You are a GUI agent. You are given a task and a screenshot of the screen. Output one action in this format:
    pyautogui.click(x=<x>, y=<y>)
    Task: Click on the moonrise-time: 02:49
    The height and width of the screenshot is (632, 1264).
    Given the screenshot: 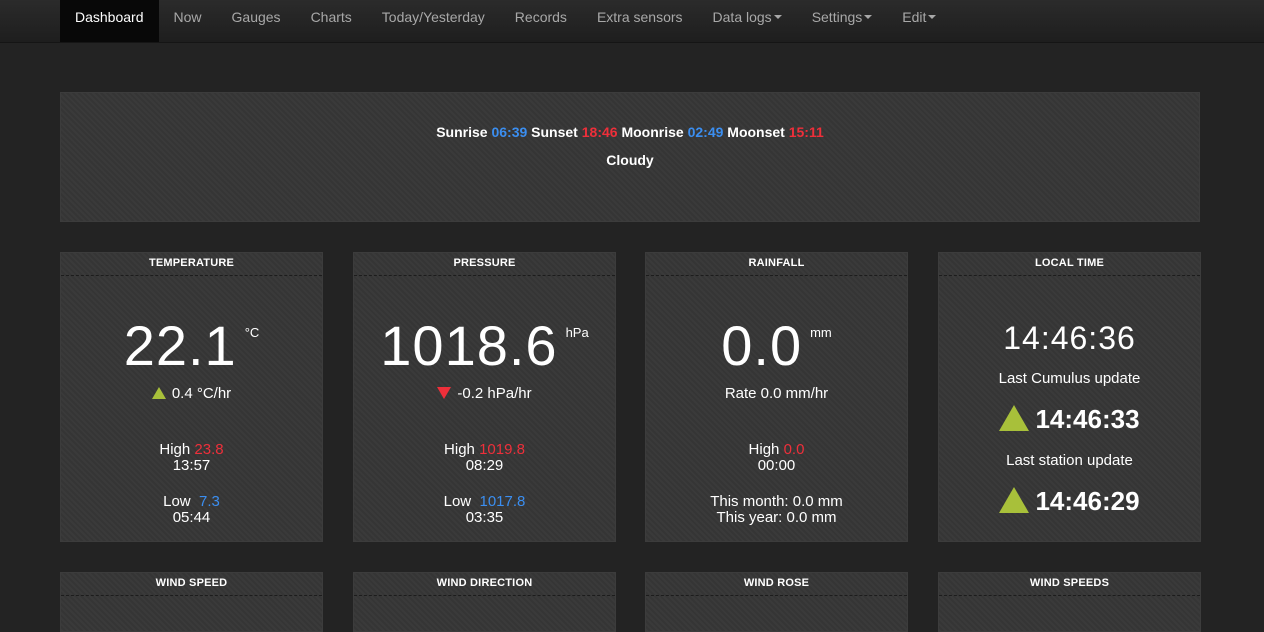 What is the action you would take?
    pyautogui.click(x=705, y=132)
    